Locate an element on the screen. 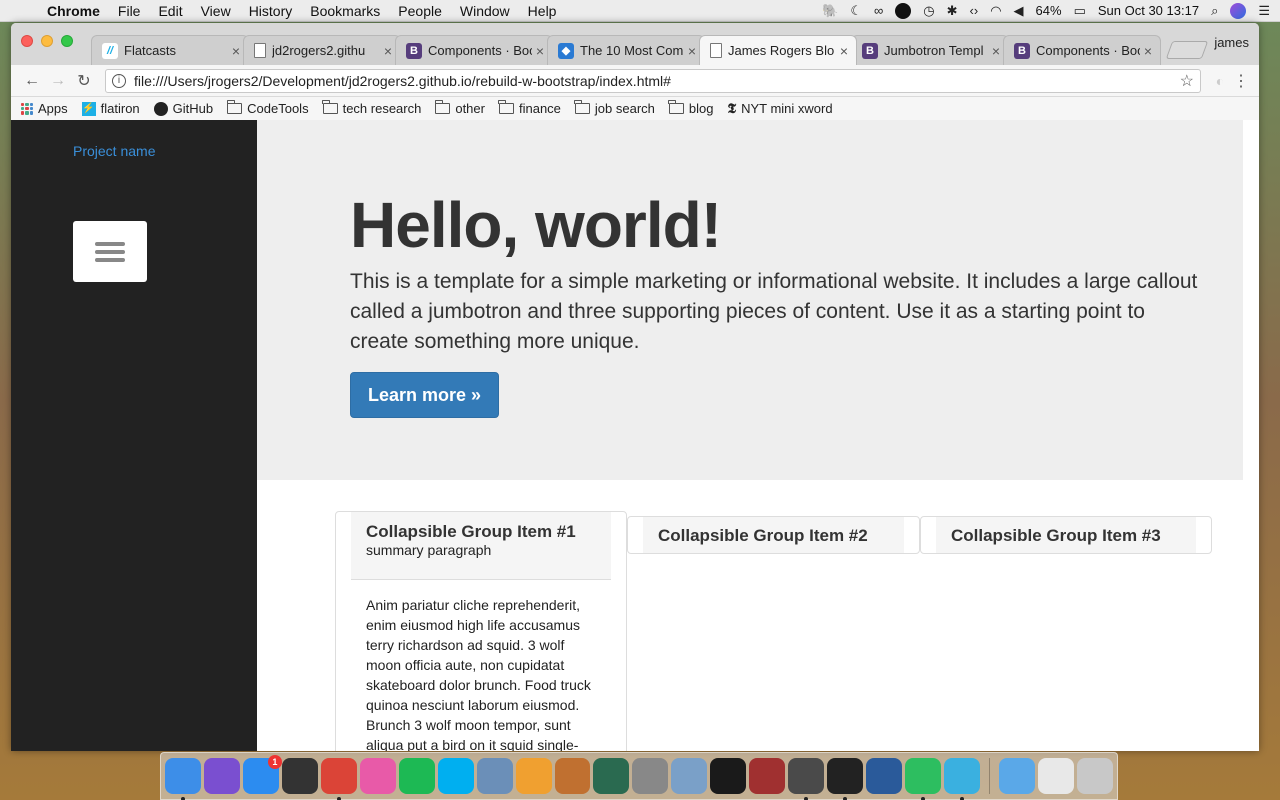 The width and height of the screenshot is (1280, 800). dock-sublime-text-icon is located at coordinates (806, 779).